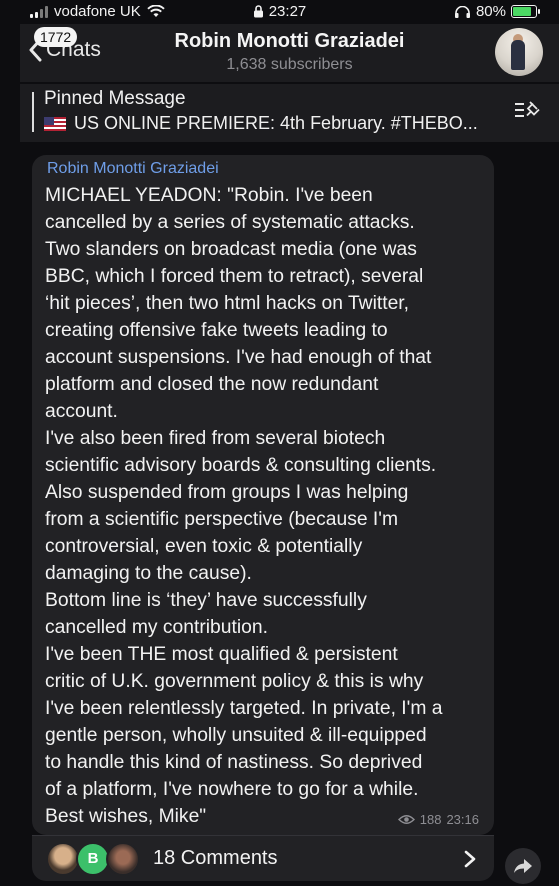  Describe the element at coordinates (33, 112) in the screenshot. I see `pinned-indicator` at that location.